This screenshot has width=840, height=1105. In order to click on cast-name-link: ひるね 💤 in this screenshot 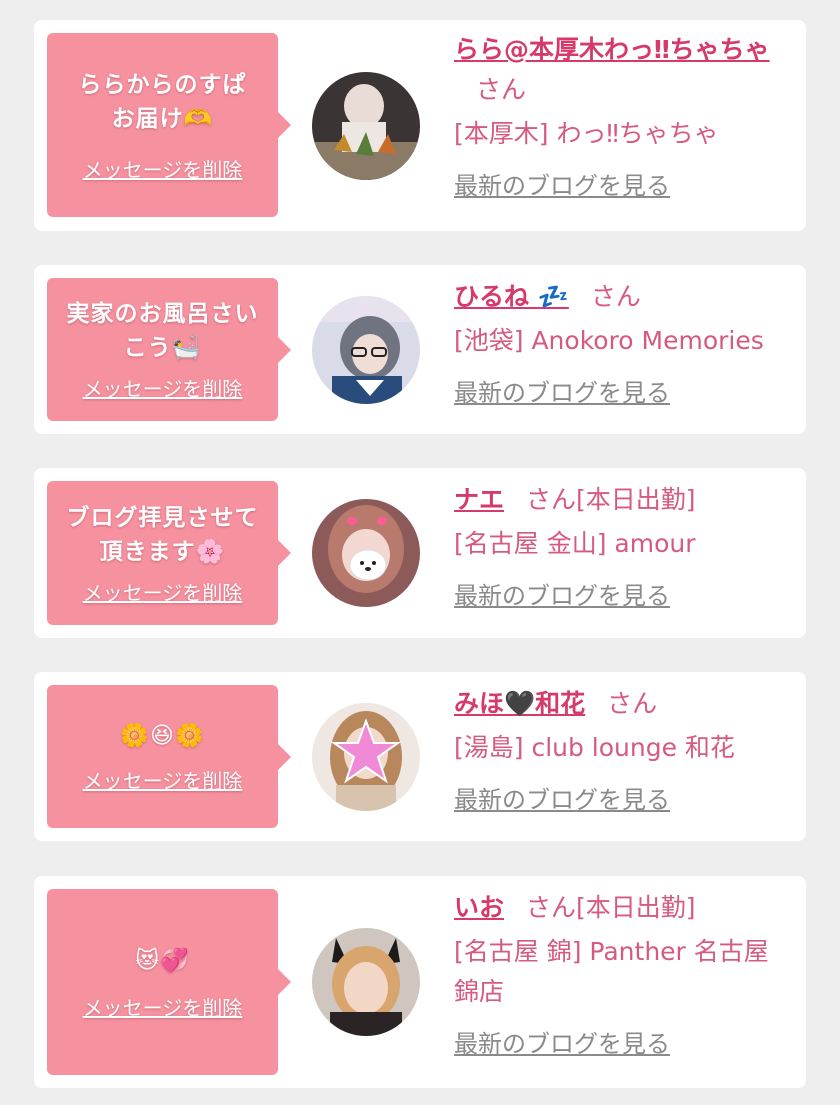, I will do `click(511, 296)`.